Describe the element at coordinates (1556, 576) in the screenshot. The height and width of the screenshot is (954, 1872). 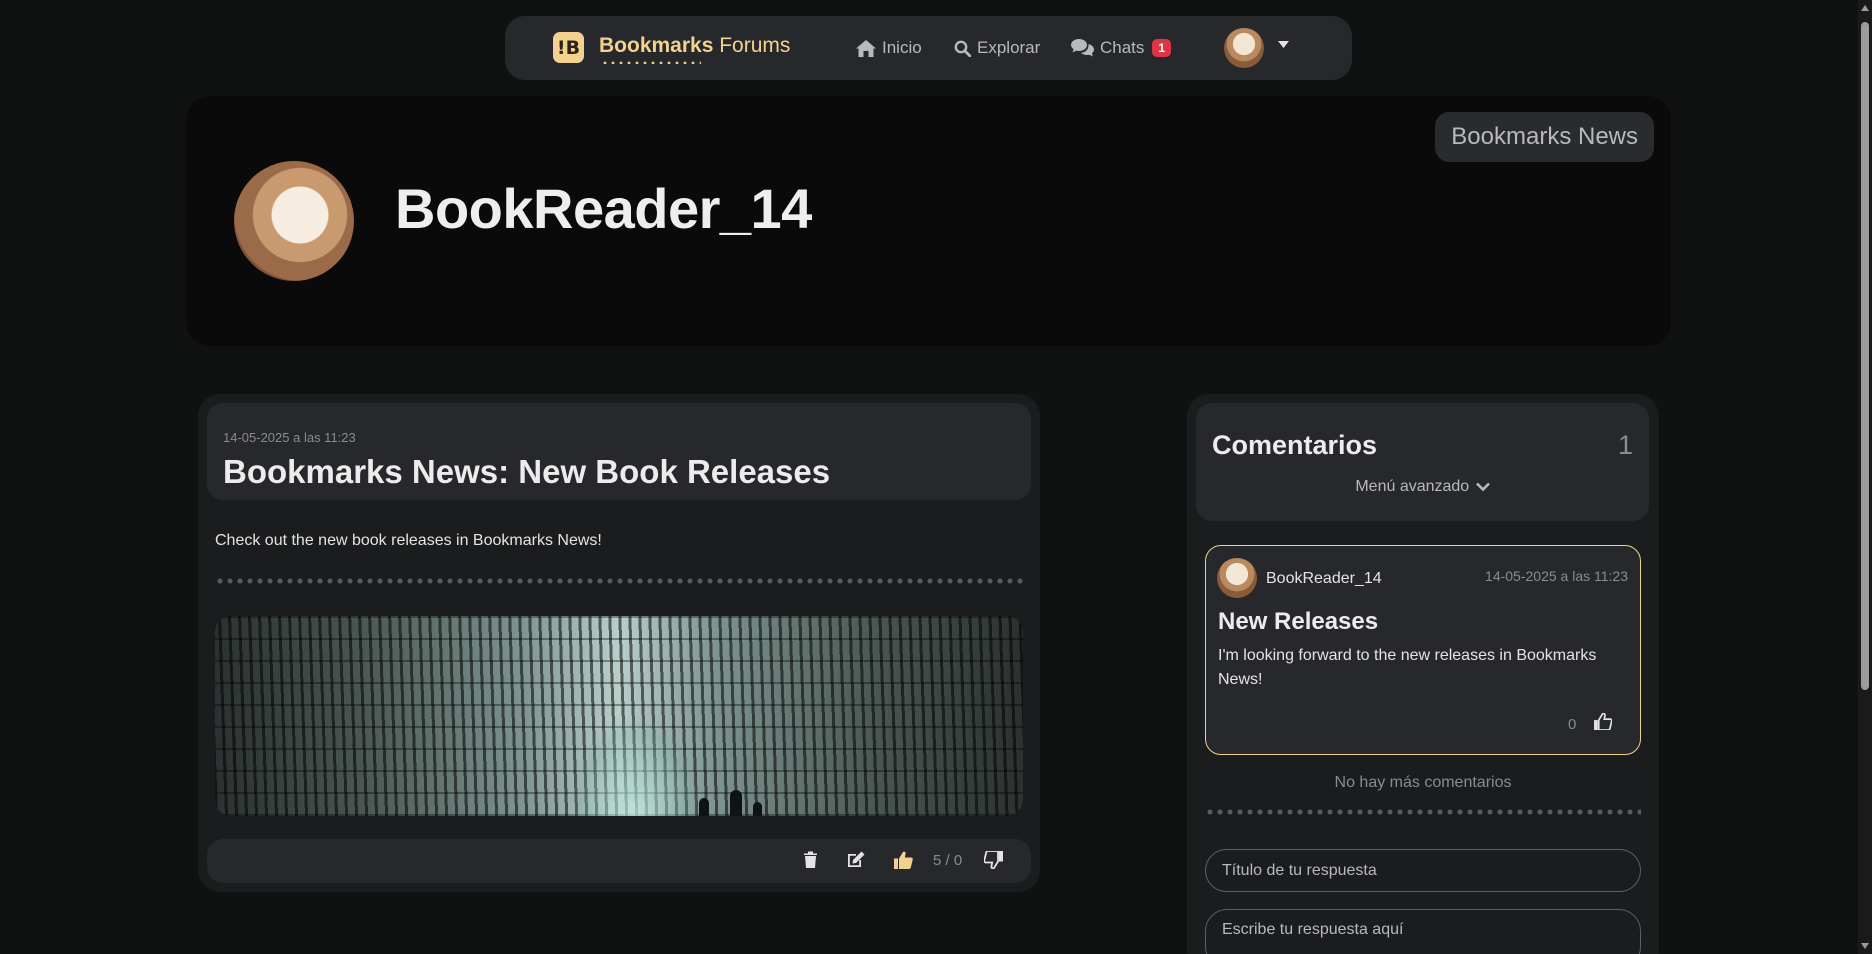
I see `comment-date: 14-05-2025 a las 11:23` at that location.